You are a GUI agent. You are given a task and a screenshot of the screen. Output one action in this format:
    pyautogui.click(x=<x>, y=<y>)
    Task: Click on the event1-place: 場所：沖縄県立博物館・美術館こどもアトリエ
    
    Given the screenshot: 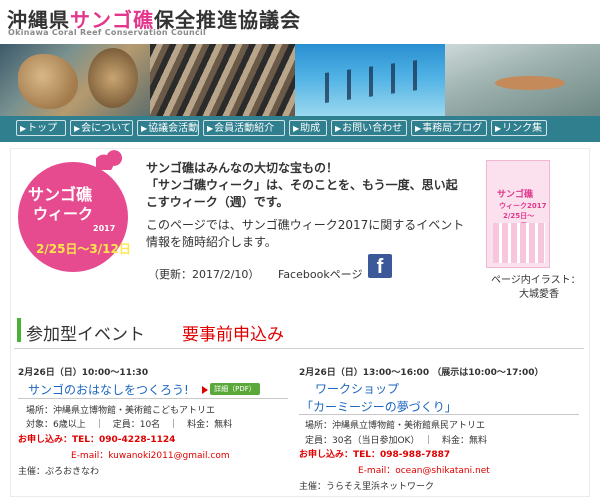 What is the action you would take?
    pyautogui.click(x=121, y=411)
    